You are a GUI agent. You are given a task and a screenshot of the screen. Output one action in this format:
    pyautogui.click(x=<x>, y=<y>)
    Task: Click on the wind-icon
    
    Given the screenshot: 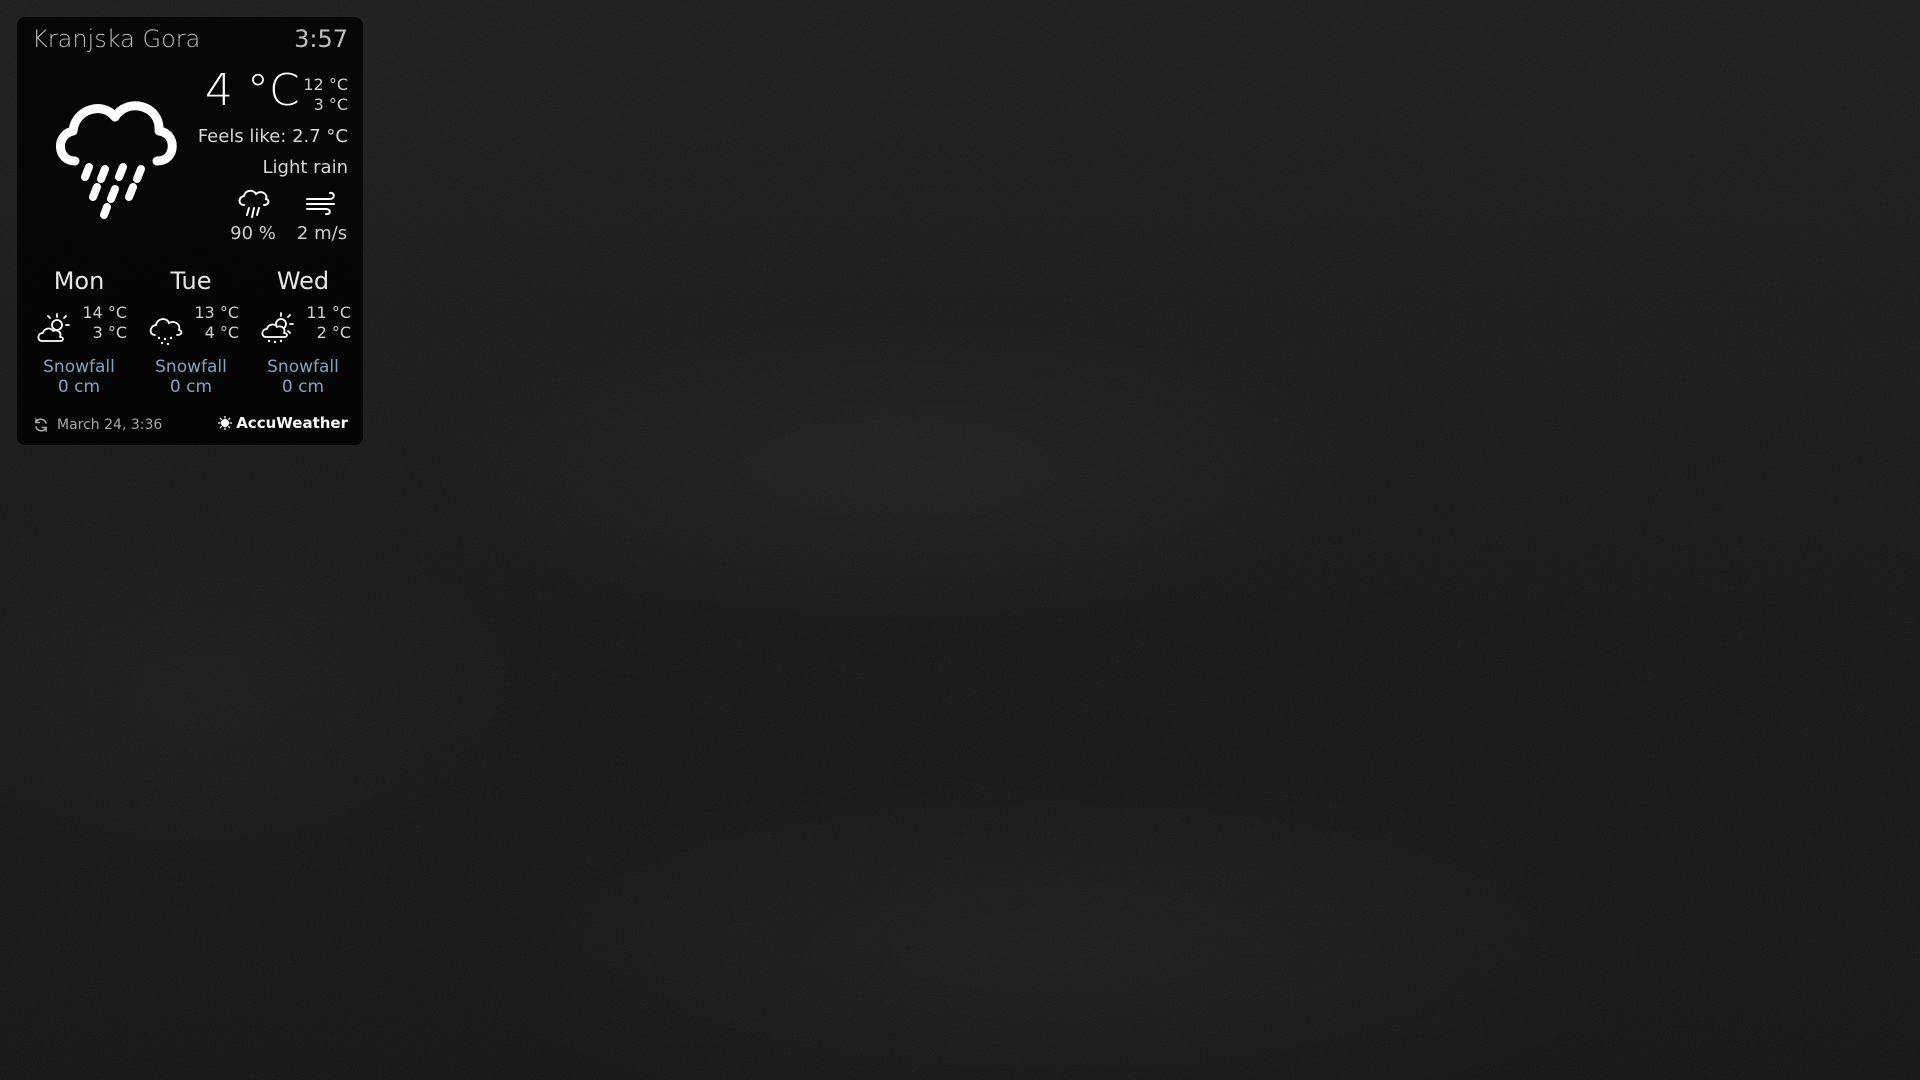 What is the action you would take?
    pyautogui.click(x=320, y=203)
    